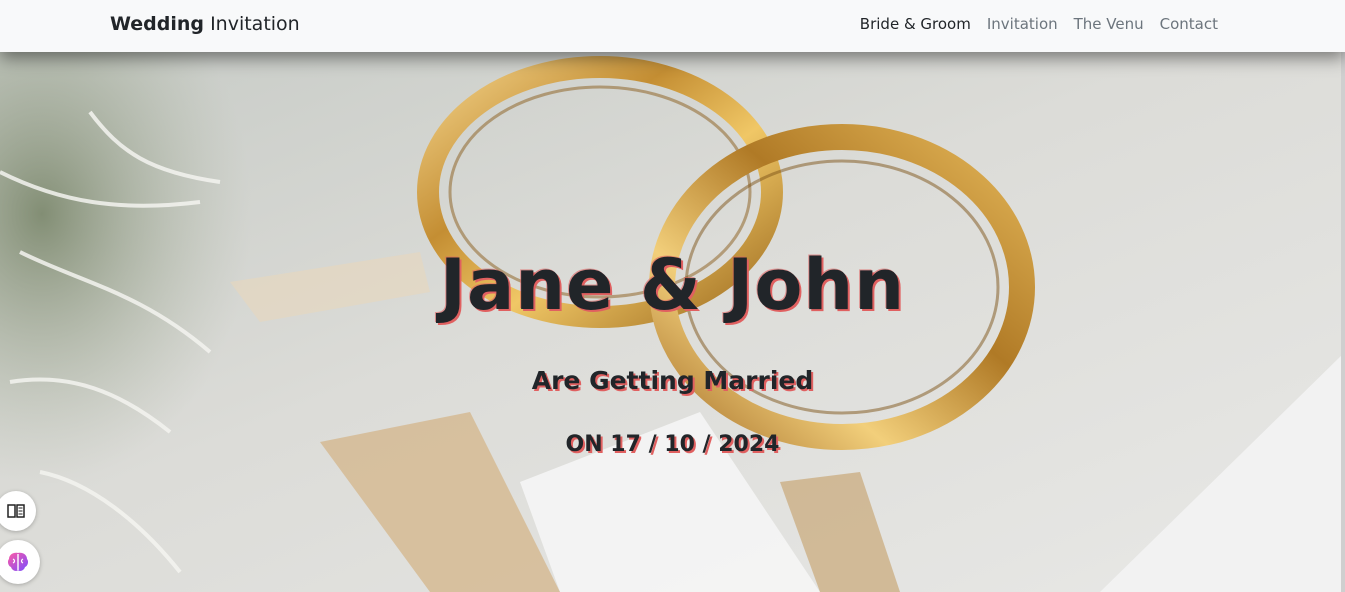 Image resolution: width=1345 pixels, height=592 pixels. I want to click on reader-mode-icon, so click(16, 511).